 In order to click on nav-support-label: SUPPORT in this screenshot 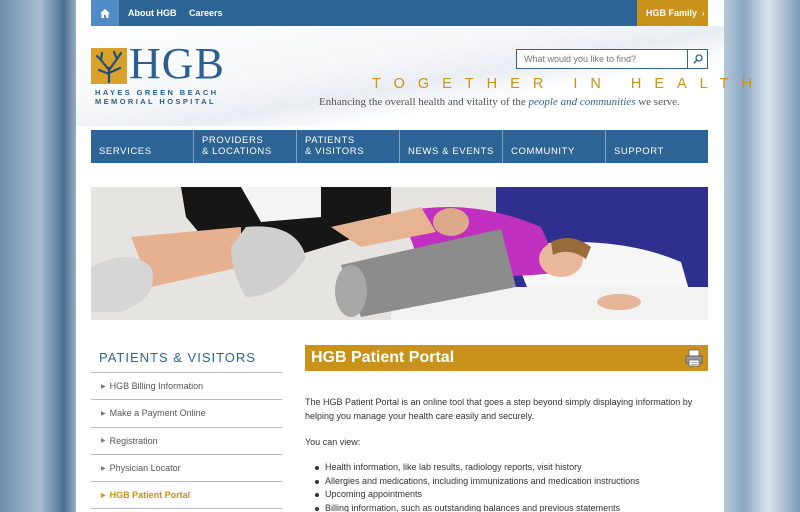, I will do `click(639, 151)`.